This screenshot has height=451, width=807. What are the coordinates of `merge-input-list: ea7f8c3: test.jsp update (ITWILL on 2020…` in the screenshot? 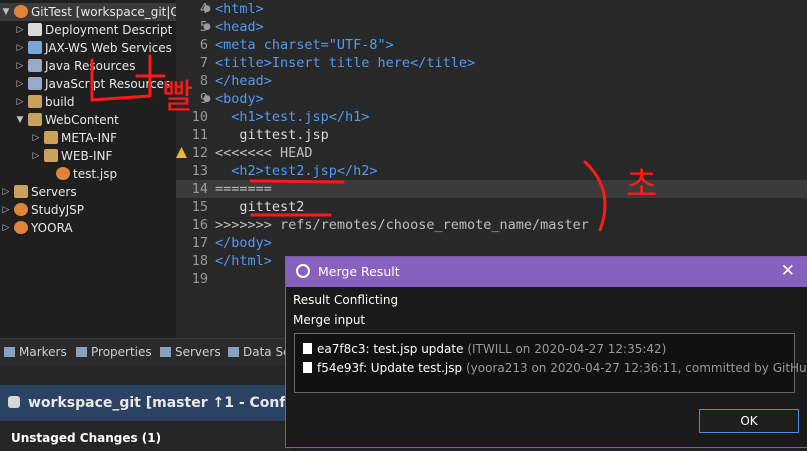 It's located at (550, 363).